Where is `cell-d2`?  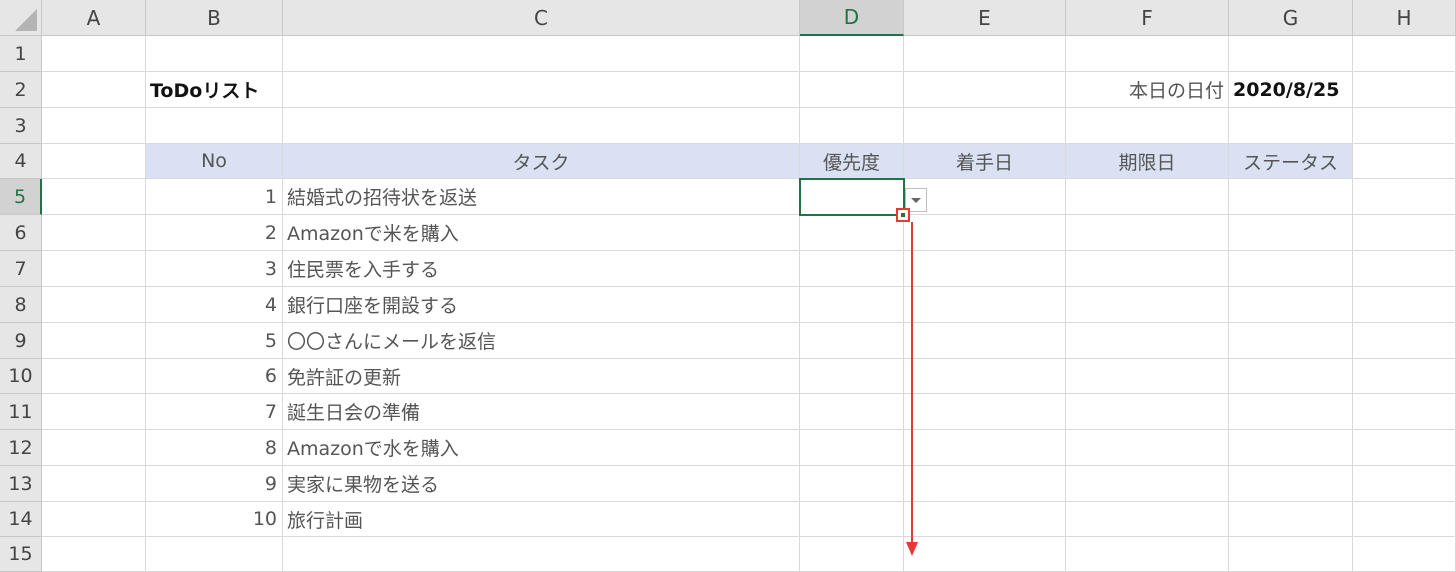
cell-d2 is located at coordinates (852, 90).